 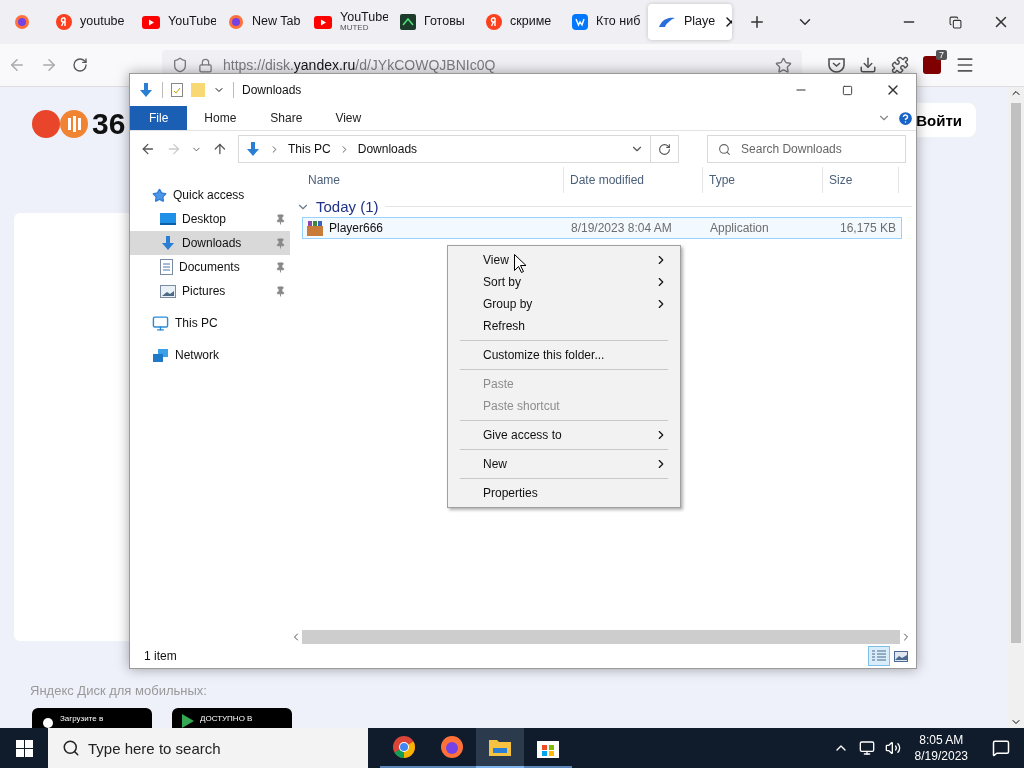 What do you see at coordinates (564, 282) in the screenshot?
I see `menu-item: Sort by` at bounding box center [564, 282].